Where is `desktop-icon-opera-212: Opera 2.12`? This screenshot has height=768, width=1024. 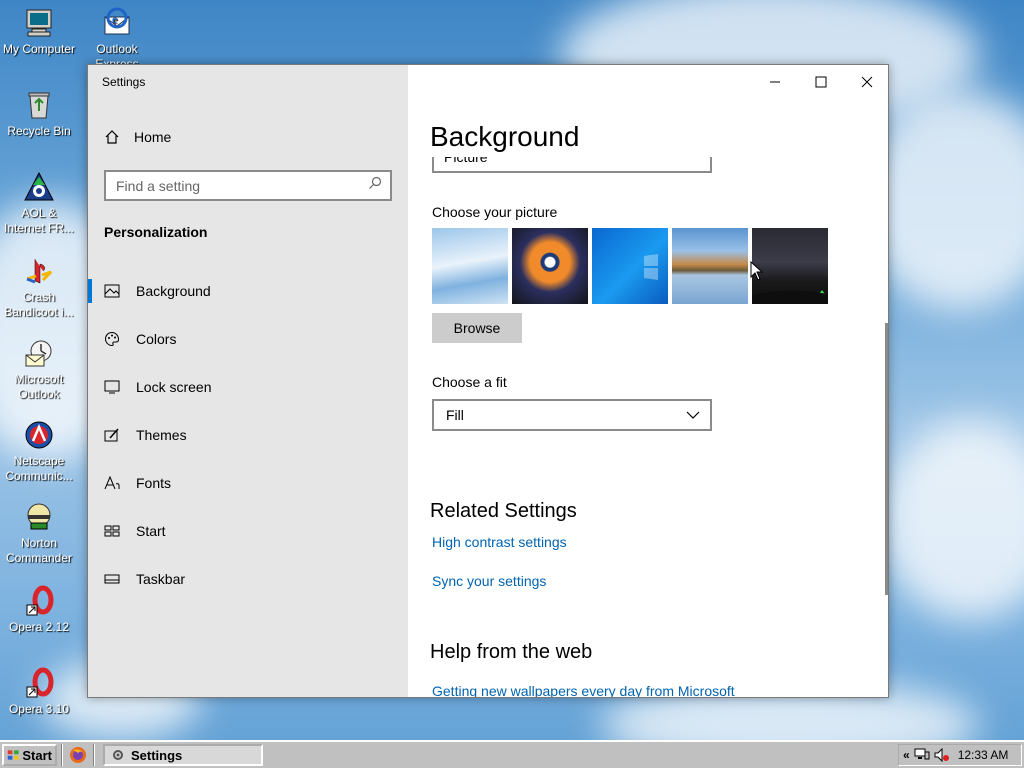 desktop-icon-opera-212: Opera 2.12 is located at coordinates (39, 609).